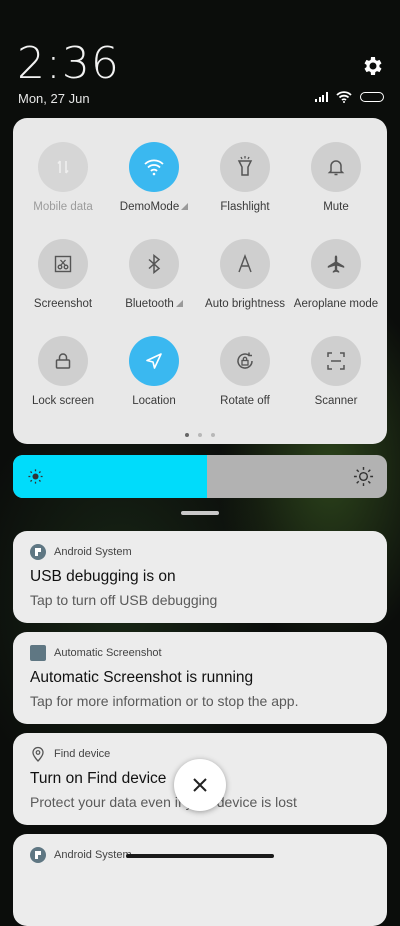 The height and width of the screenshot is (926, 400). I want to click on signal-icon, so click(321, 97).